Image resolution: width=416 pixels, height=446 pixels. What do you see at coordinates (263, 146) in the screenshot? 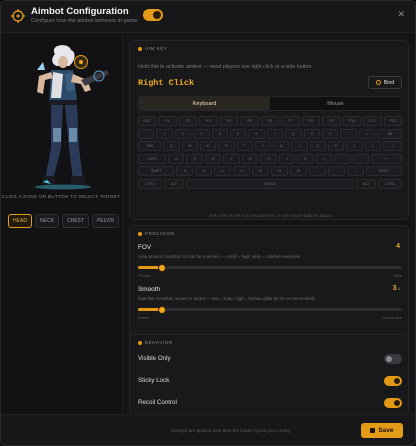
I see `key-2-6: Y` at bounding box center [263, 146].